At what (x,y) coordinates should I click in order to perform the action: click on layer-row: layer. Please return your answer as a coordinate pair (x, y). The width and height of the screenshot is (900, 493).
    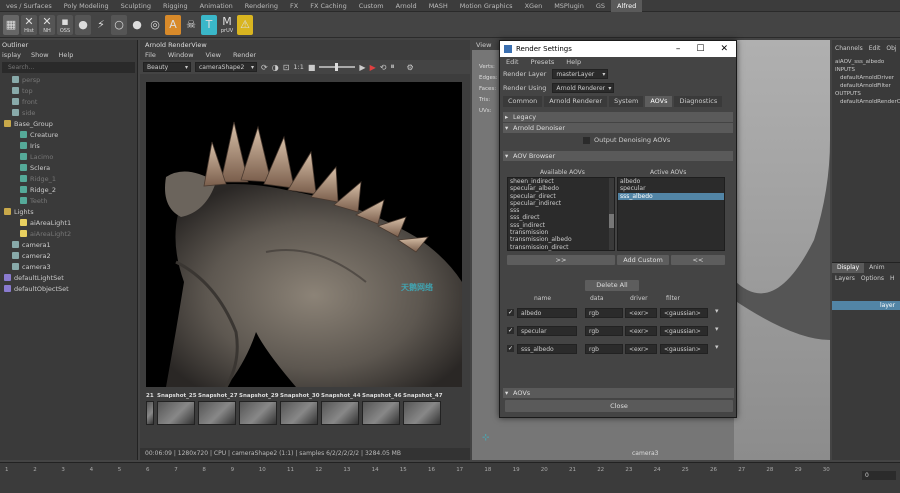
    Looking at the image, I should click on (866, 305).